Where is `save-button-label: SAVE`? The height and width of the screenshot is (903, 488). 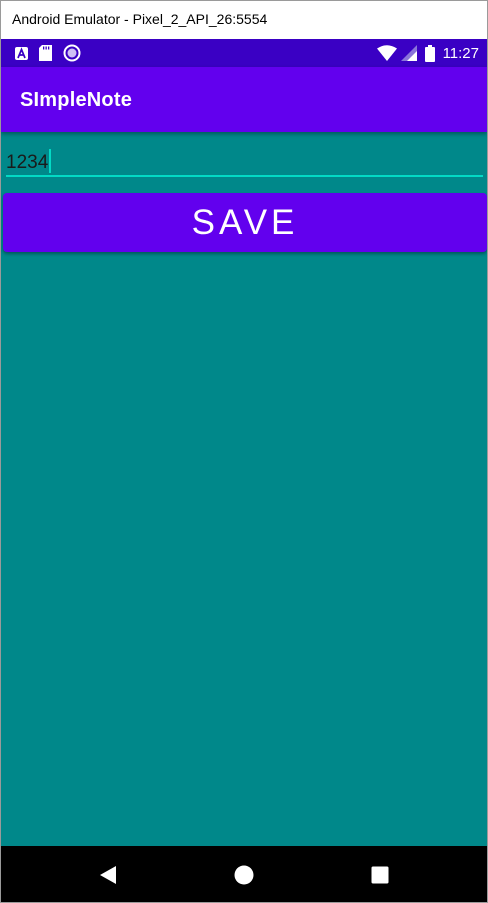 save-button-label: SAVE is located at coordinates (245, 222).